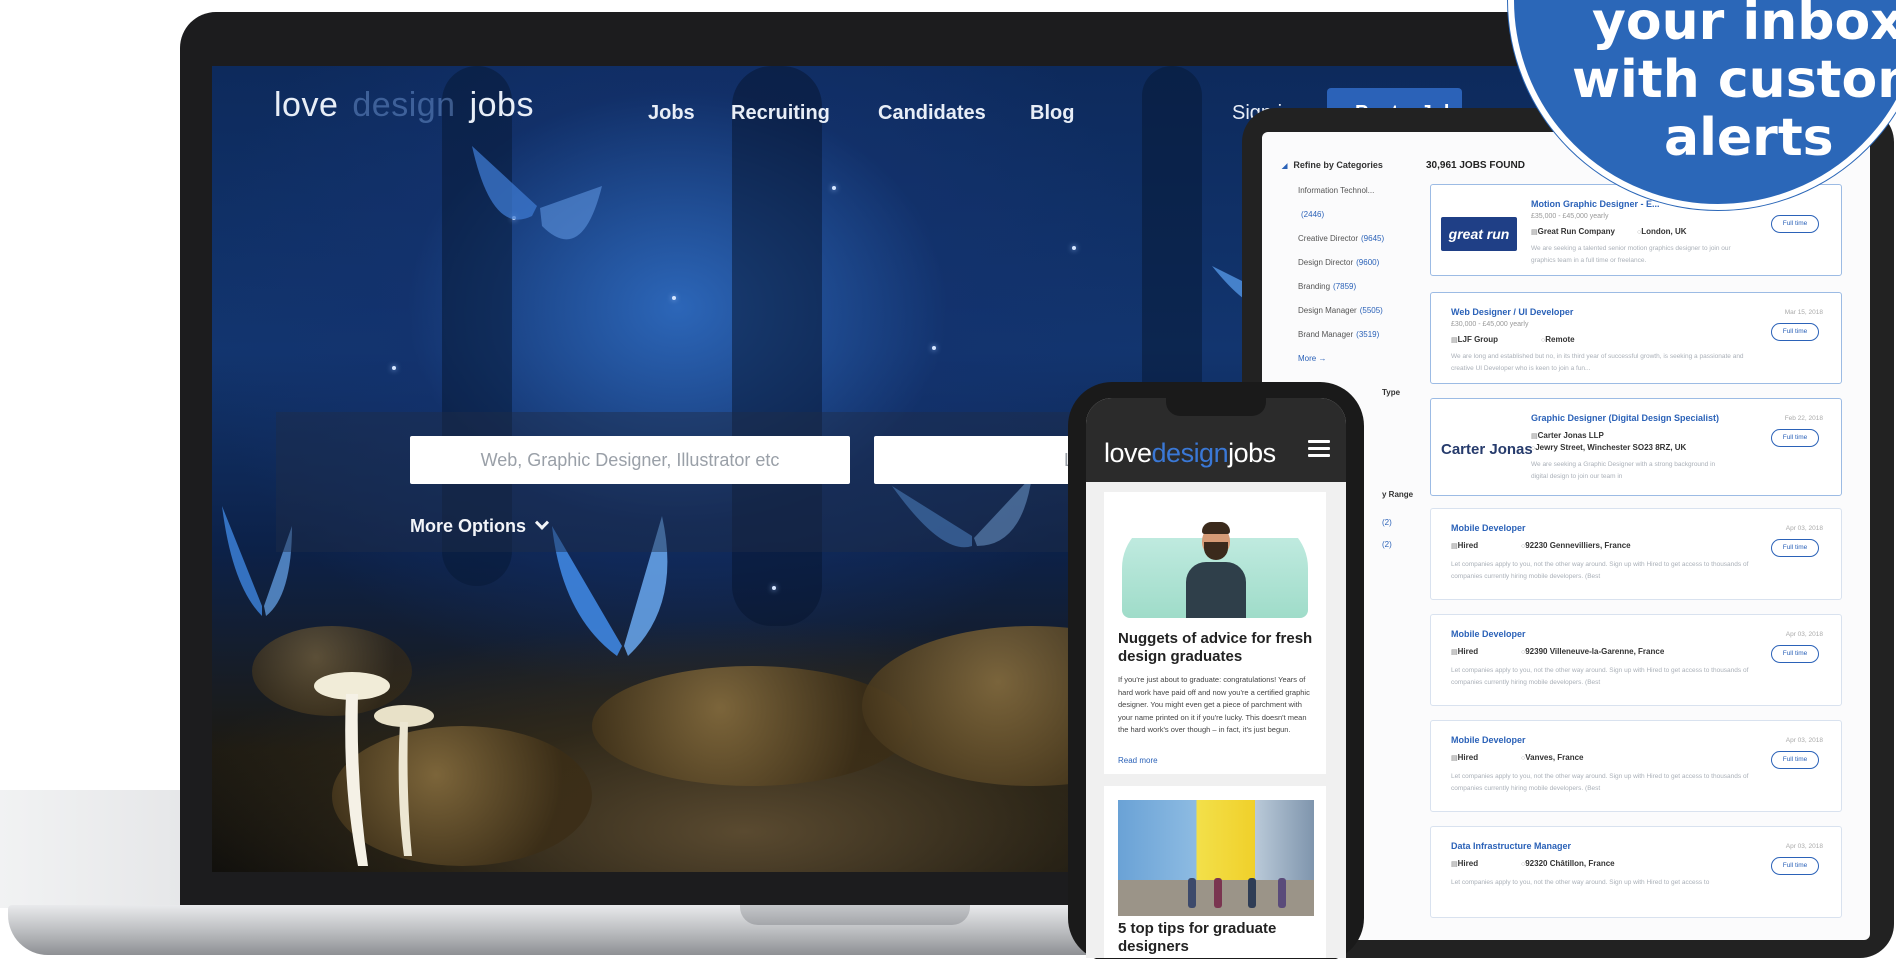  What do you see at coordinates (1804, 634) in the screenshot?
I see `job-date: Apr 03, 2018` at bounding box center [1804, 634].